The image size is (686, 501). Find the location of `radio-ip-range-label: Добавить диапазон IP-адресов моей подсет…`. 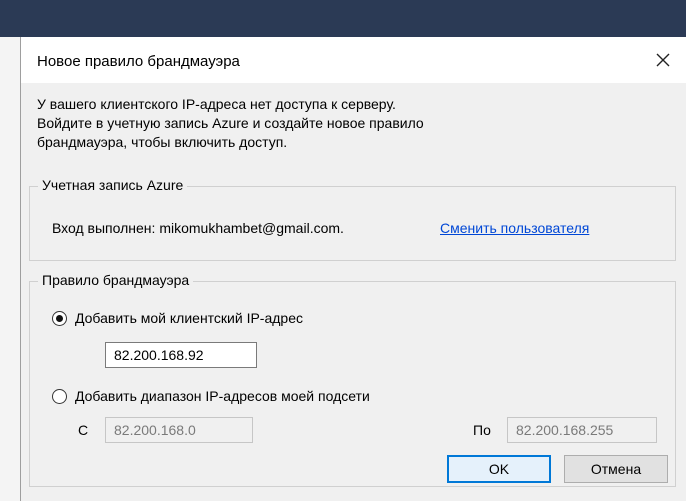

radio-ip-range-label: Добавить диапазон IP-адресов моей подсет… is located at coordinates (222, 396).